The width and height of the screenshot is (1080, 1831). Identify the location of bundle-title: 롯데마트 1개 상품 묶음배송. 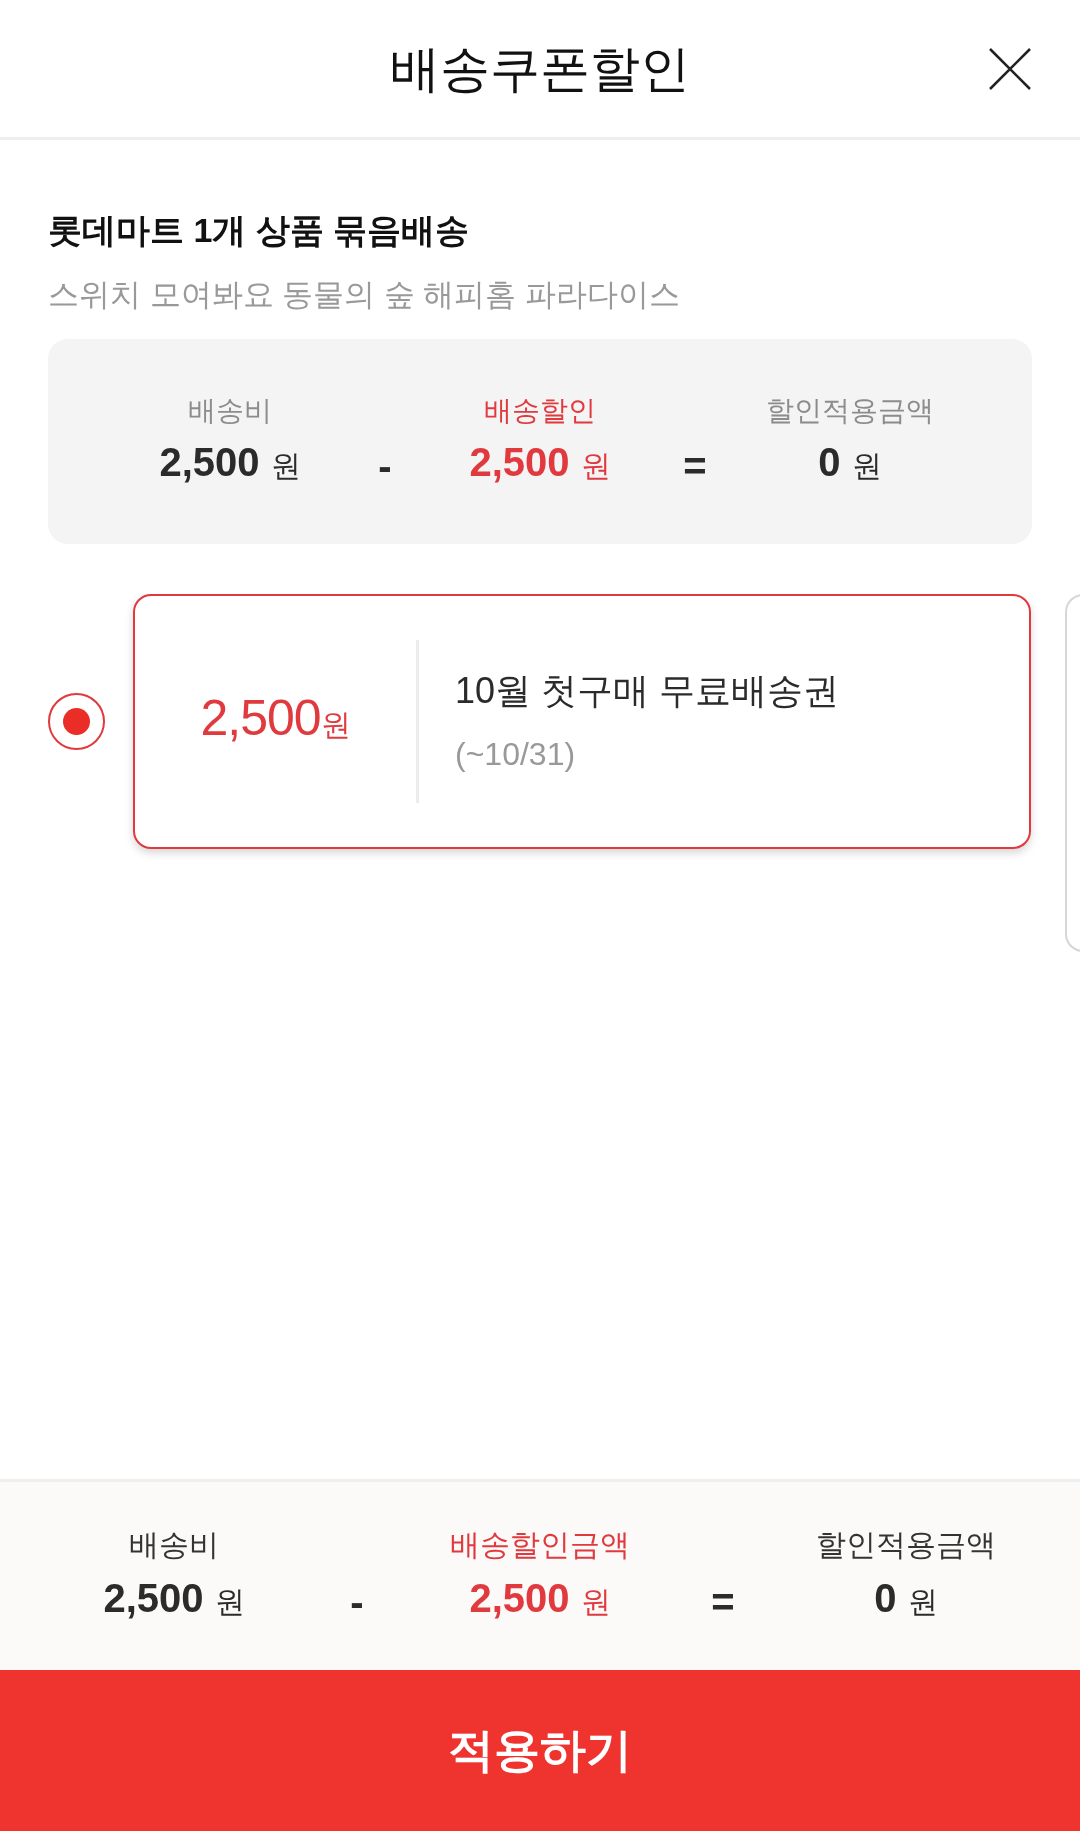
(259, 230).